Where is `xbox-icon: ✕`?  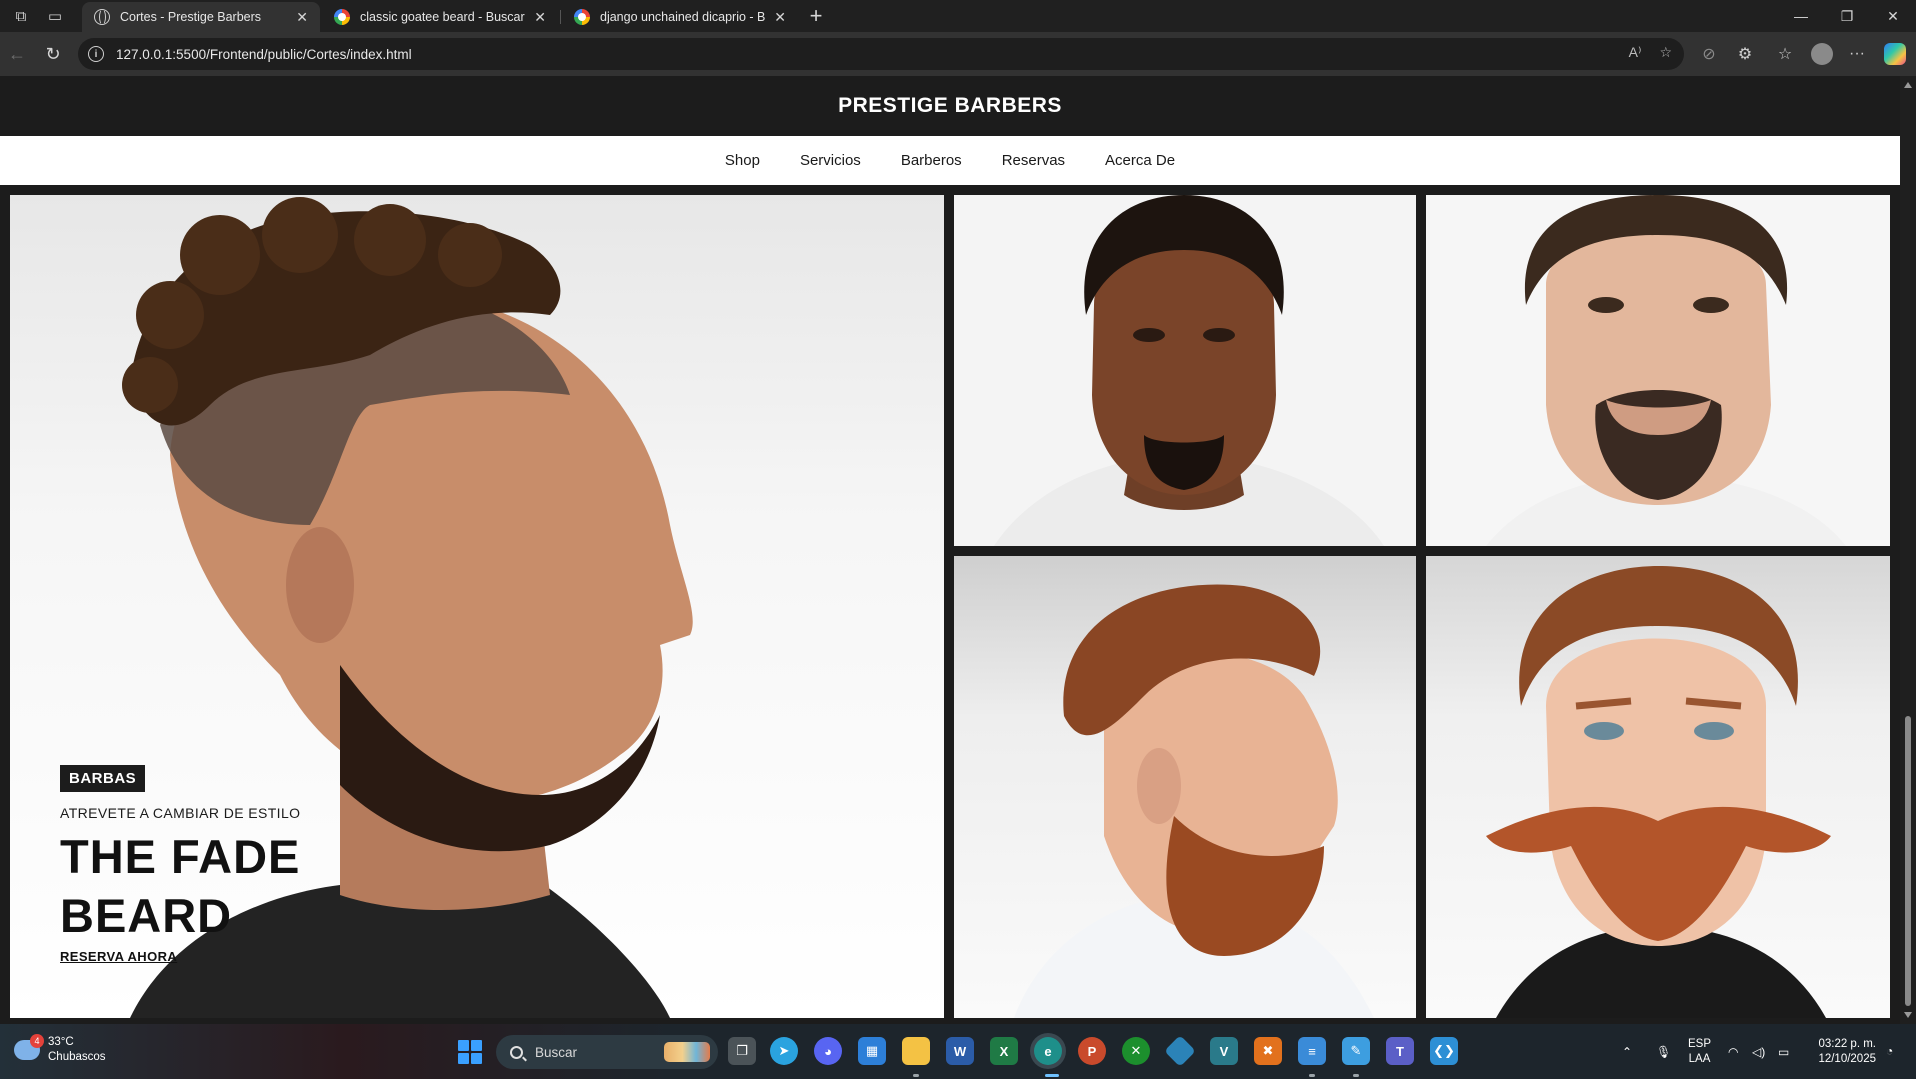 xbox-icon: ✕ is located at coordinates (1136, 1051).